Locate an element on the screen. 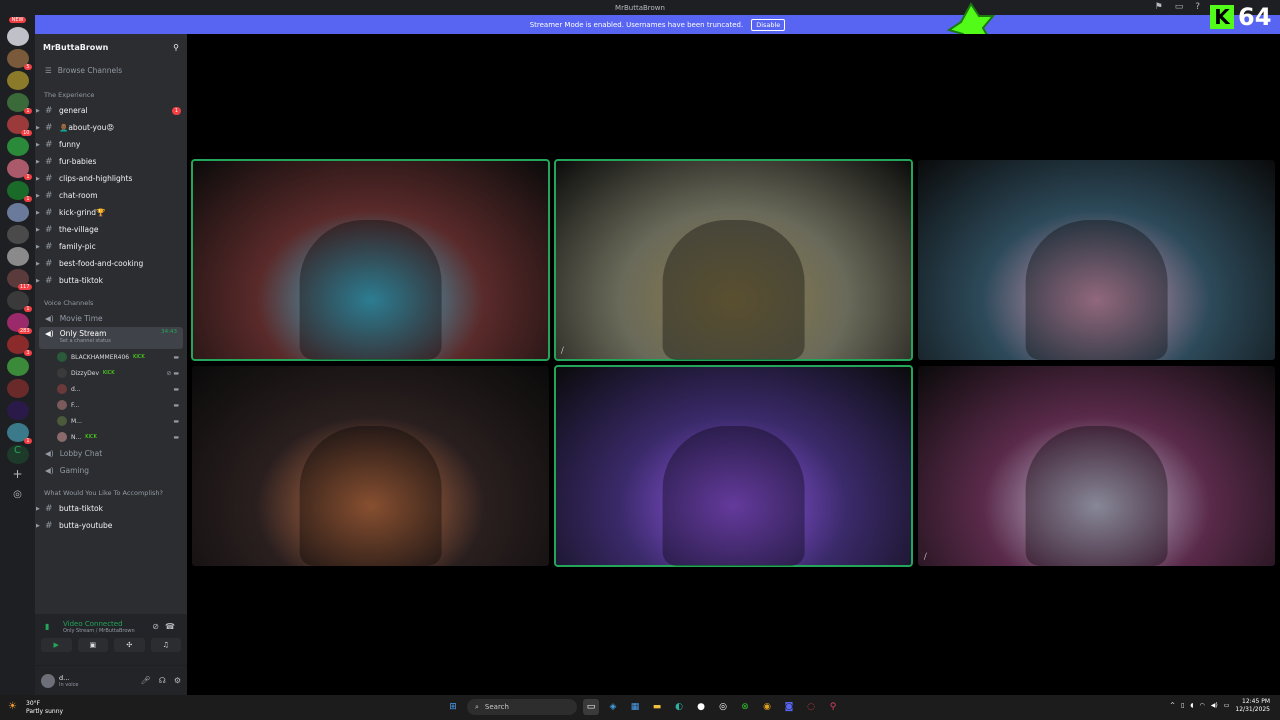 The width and height of the screenshot is (1280, 720). voice-member: DizzyDev KICK ⊘ ▬ is located at coordinates (111, 373).